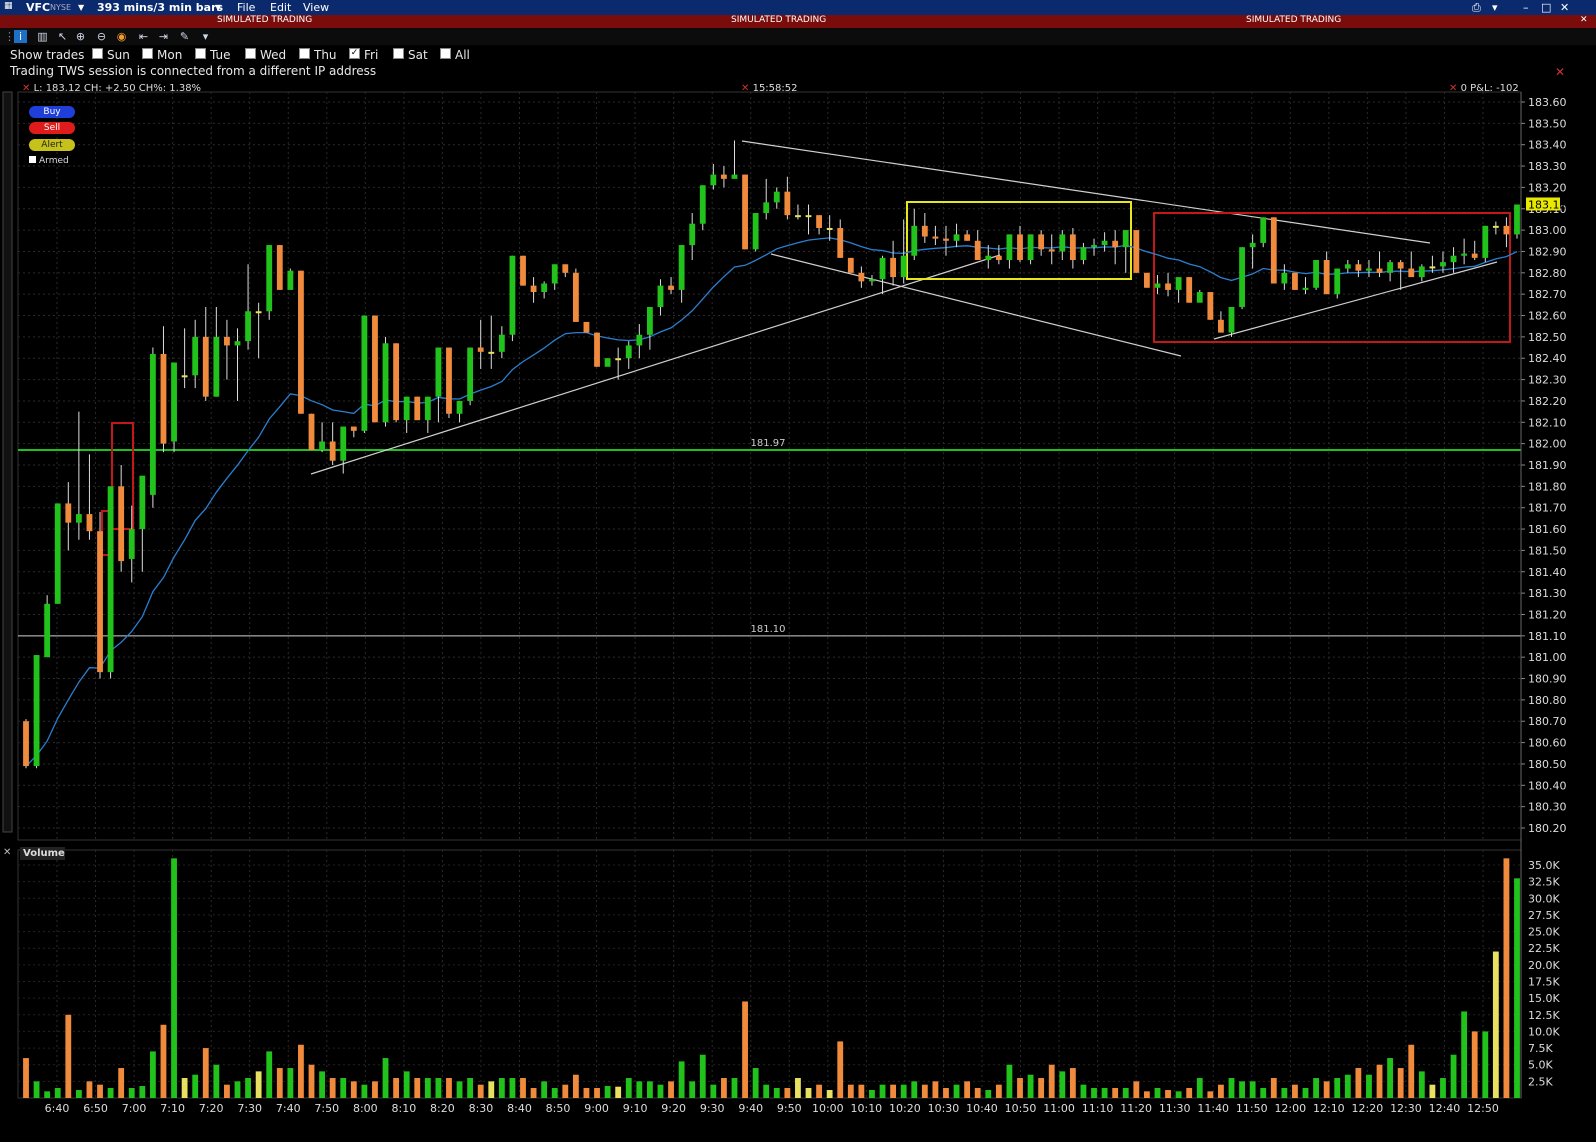  I want to click on scroll-right-icon: ⇥, so click(163, 36).